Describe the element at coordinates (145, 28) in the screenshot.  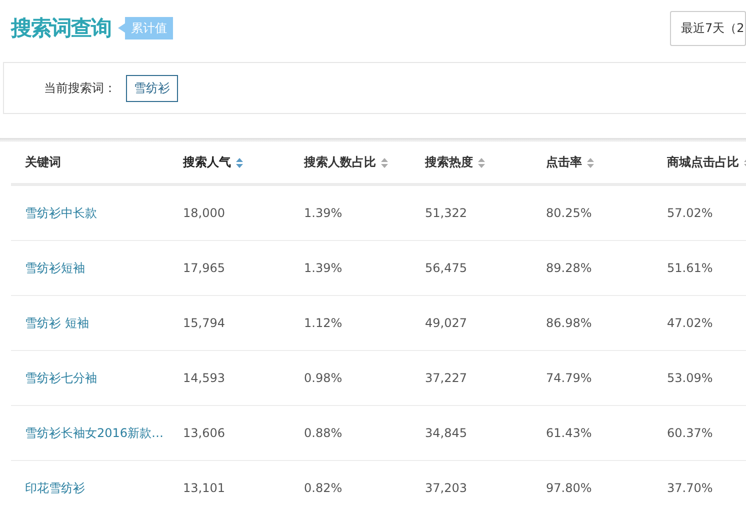
I see `badge: 累计值` at that location.